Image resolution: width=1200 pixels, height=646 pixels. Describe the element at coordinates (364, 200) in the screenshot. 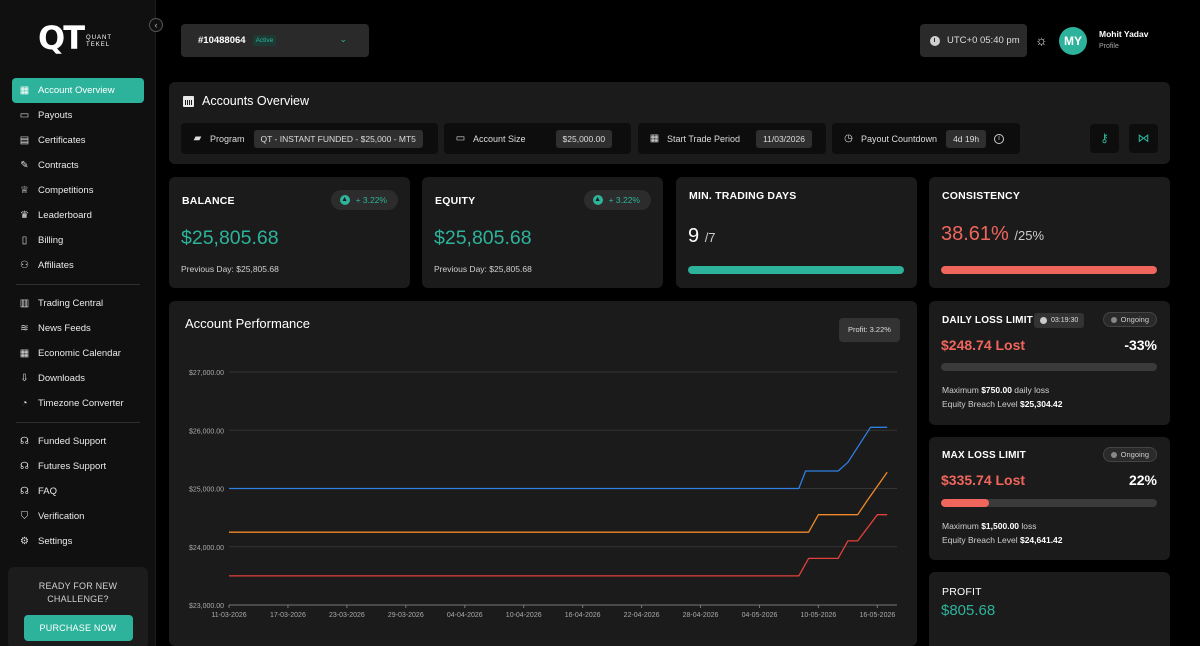

I see `balance-change-badge: ▲ + 3.22%` at that location.